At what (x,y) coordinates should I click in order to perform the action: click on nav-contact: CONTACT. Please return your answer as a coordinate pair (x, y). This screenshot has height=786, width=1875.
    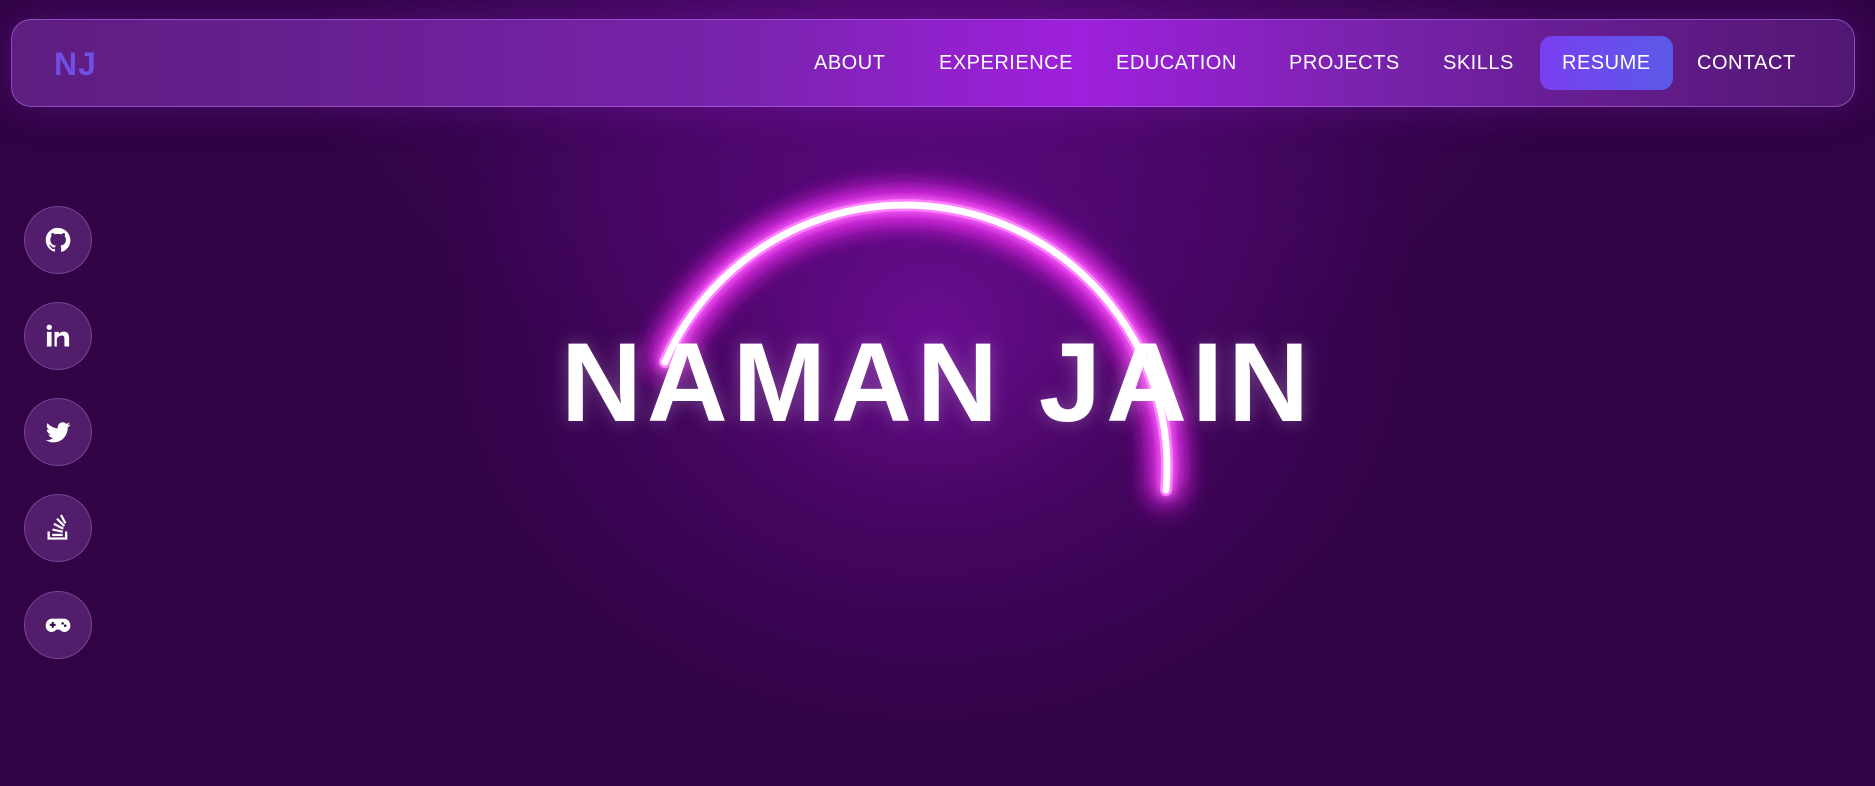
    Looking at the image, I should click on (1746, 63).